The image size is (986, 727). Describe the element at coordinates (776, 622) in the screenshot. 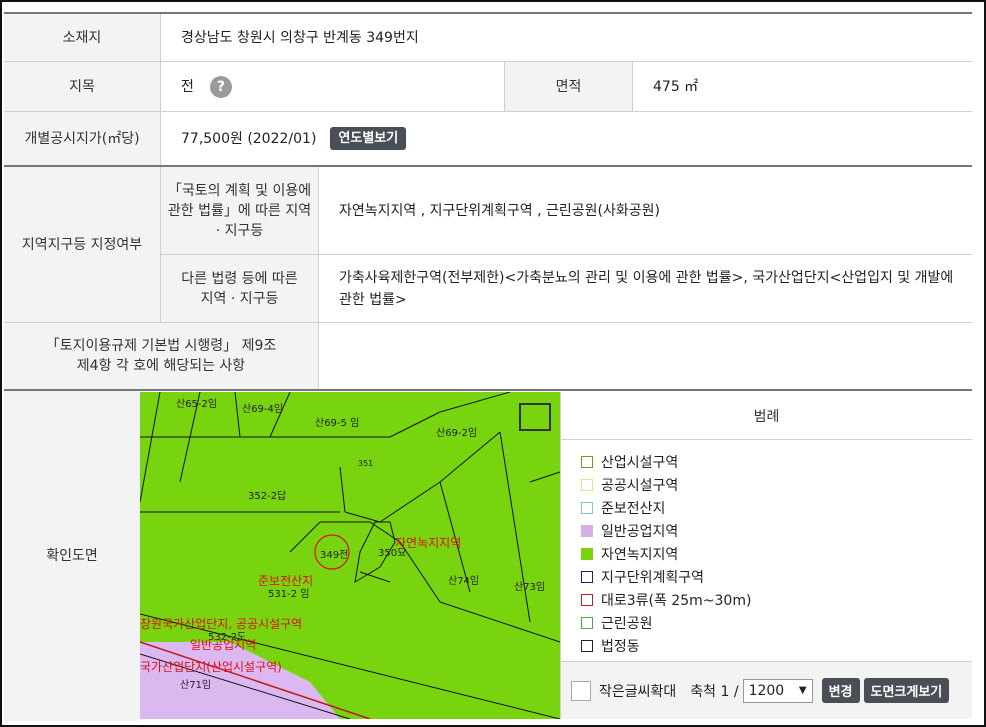

I see `legend-item: 근린공원` at that location.